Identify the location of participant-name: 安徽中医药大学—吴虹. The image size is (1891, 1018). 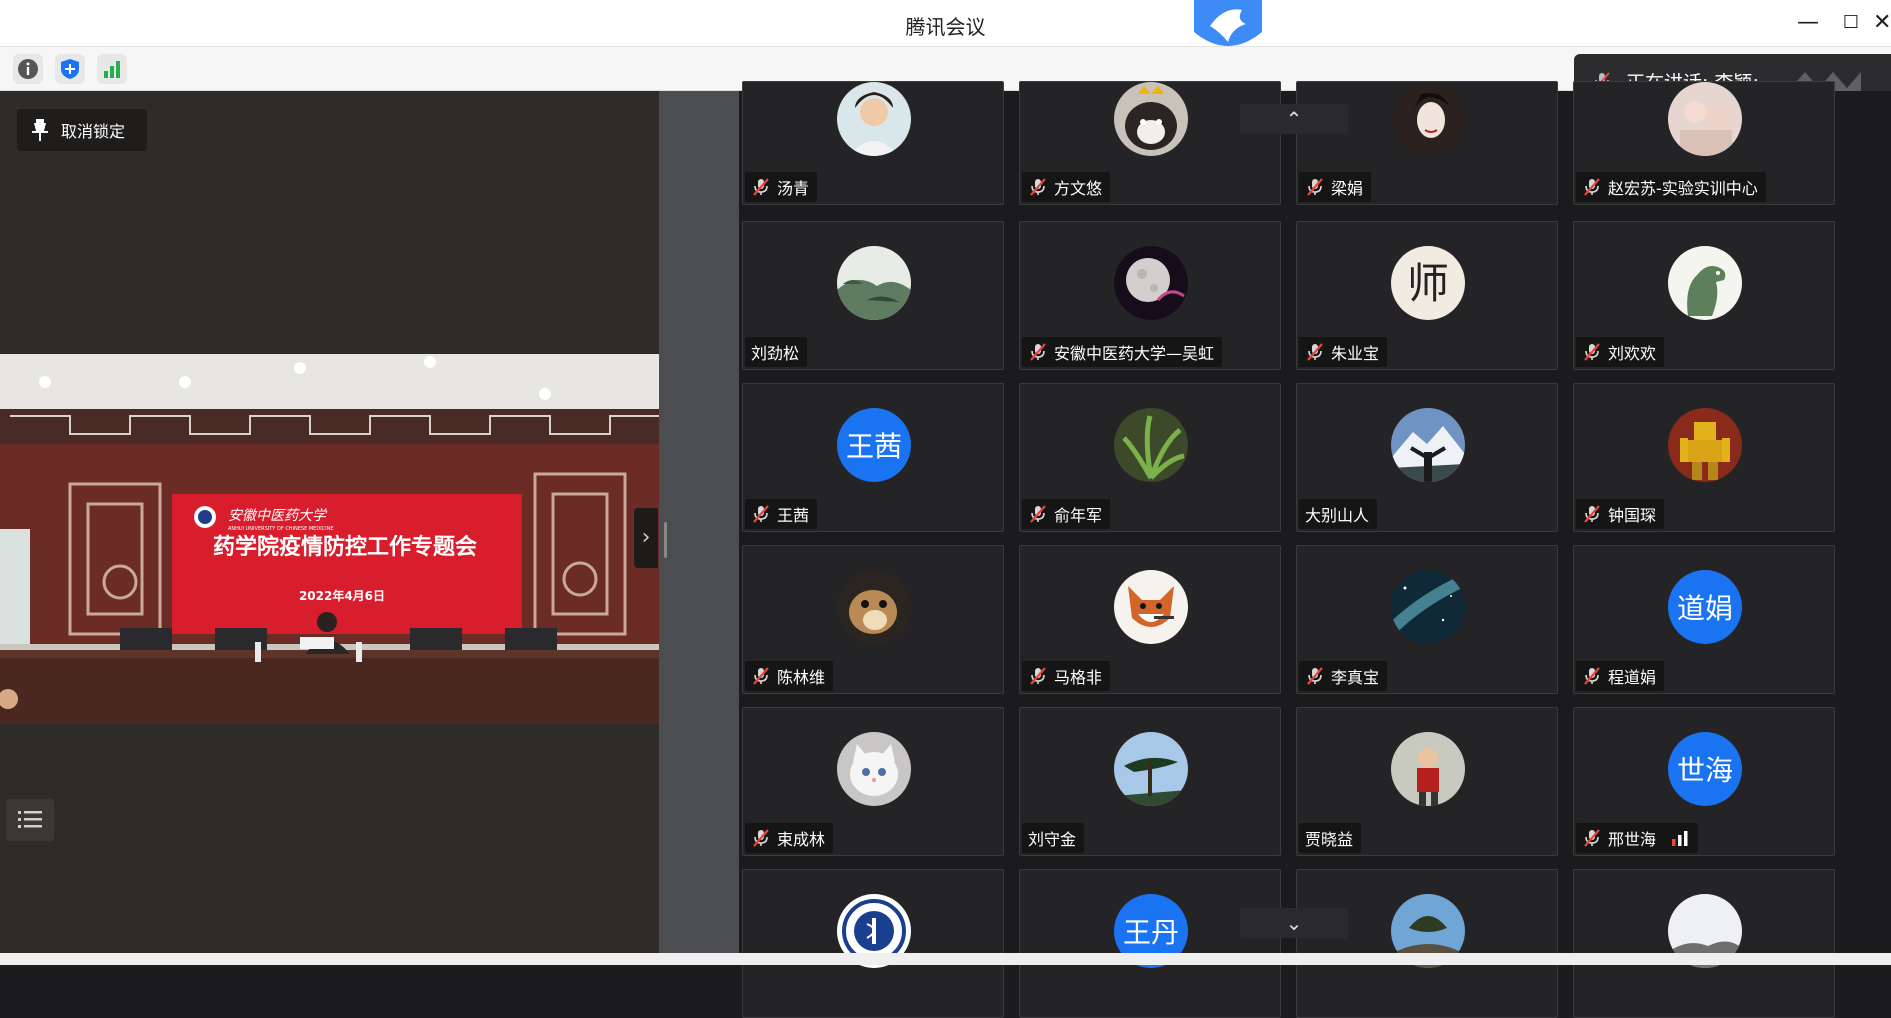
(1134, 353).